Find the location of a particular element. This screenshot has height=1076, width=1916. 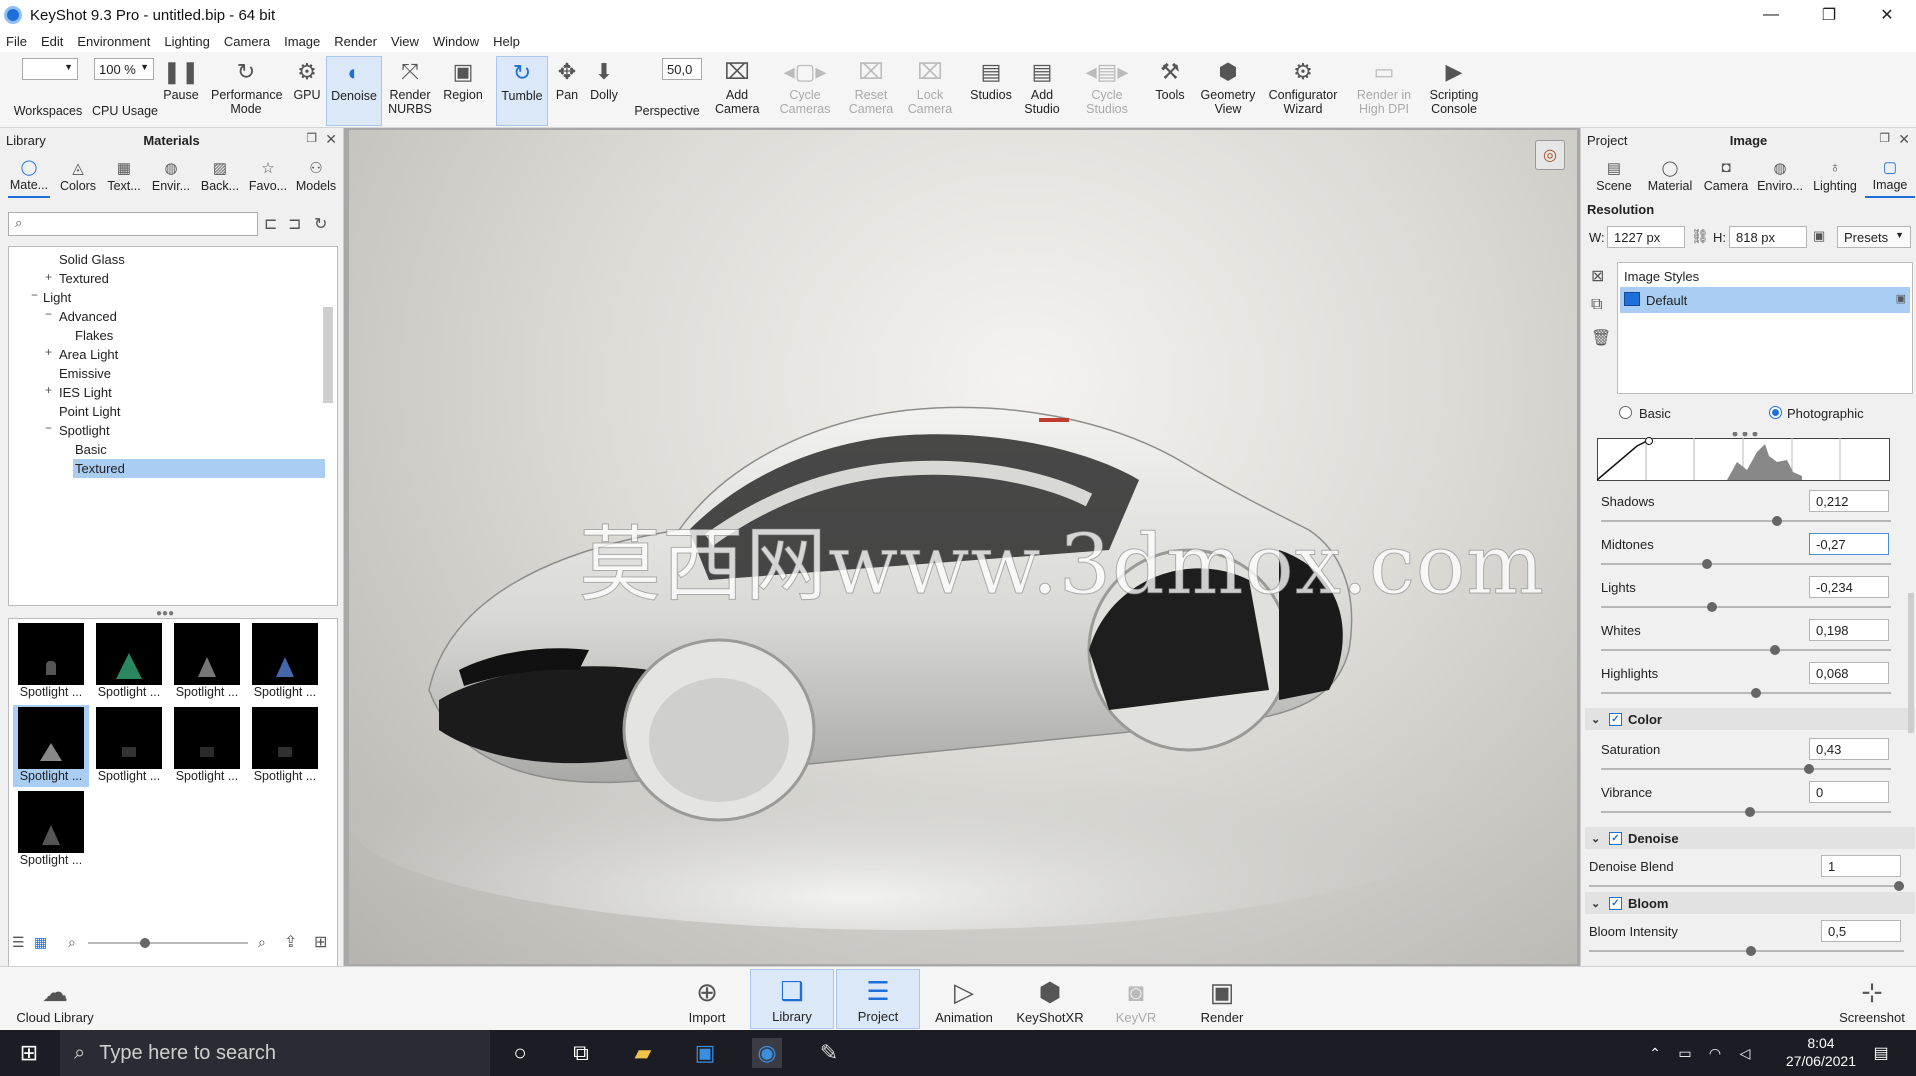

denoise-checkbox: ✓ is located at coordinates (1615, 838).